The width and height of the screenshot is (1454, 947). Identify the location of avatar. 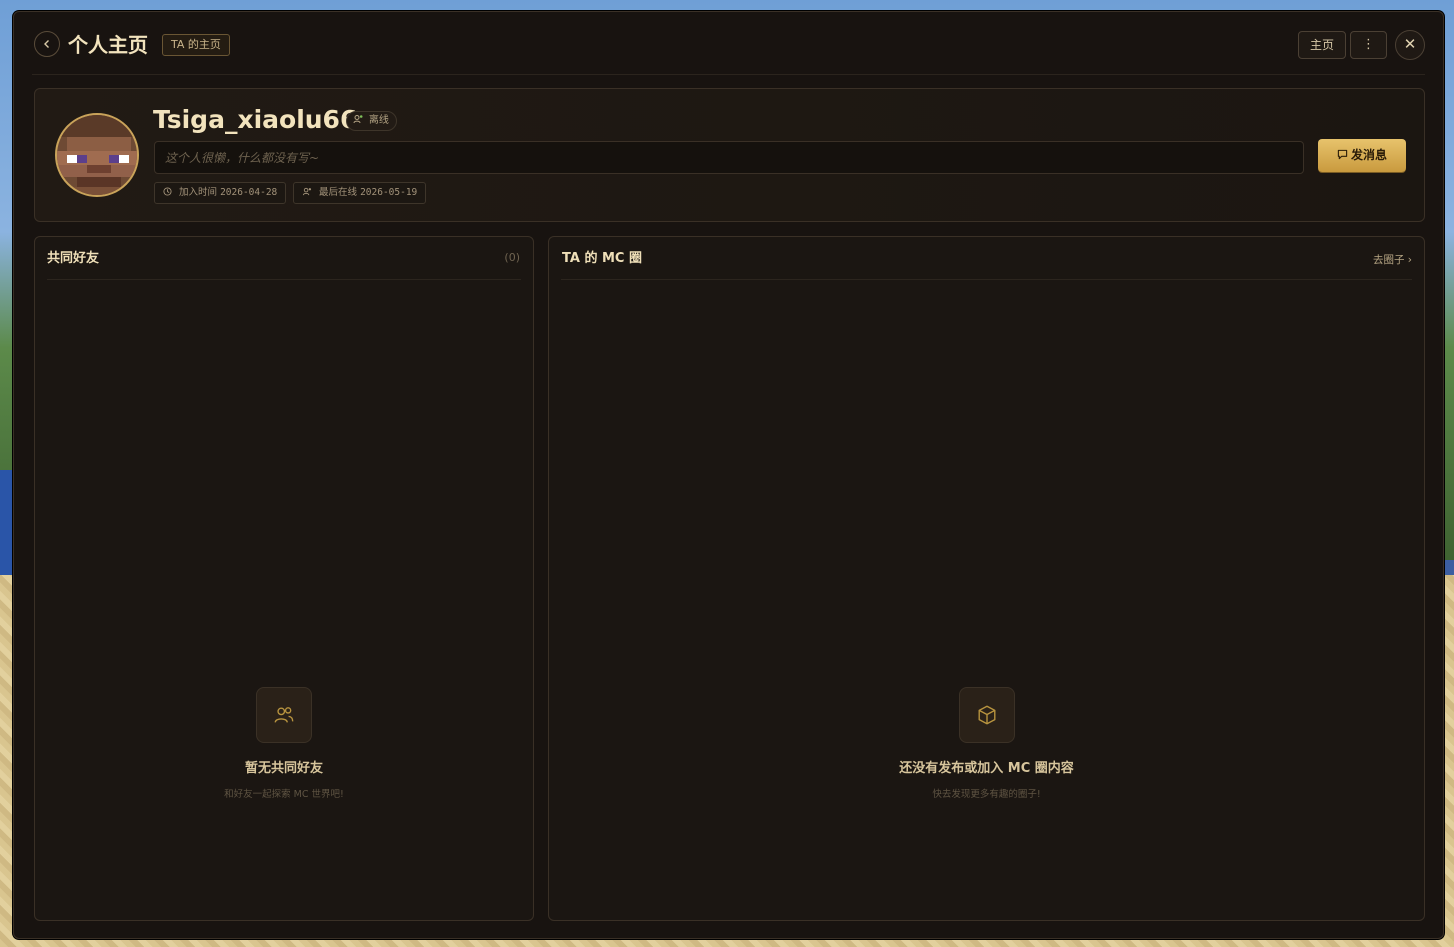
(97, 155).